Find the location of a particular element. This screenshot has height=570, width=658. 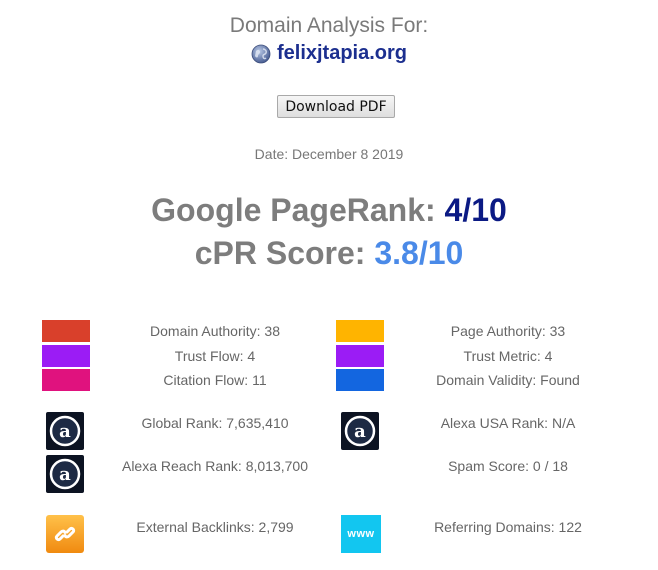

trust-flow-metric: Trust Flow: 4 is located at coordinates (215, 356).